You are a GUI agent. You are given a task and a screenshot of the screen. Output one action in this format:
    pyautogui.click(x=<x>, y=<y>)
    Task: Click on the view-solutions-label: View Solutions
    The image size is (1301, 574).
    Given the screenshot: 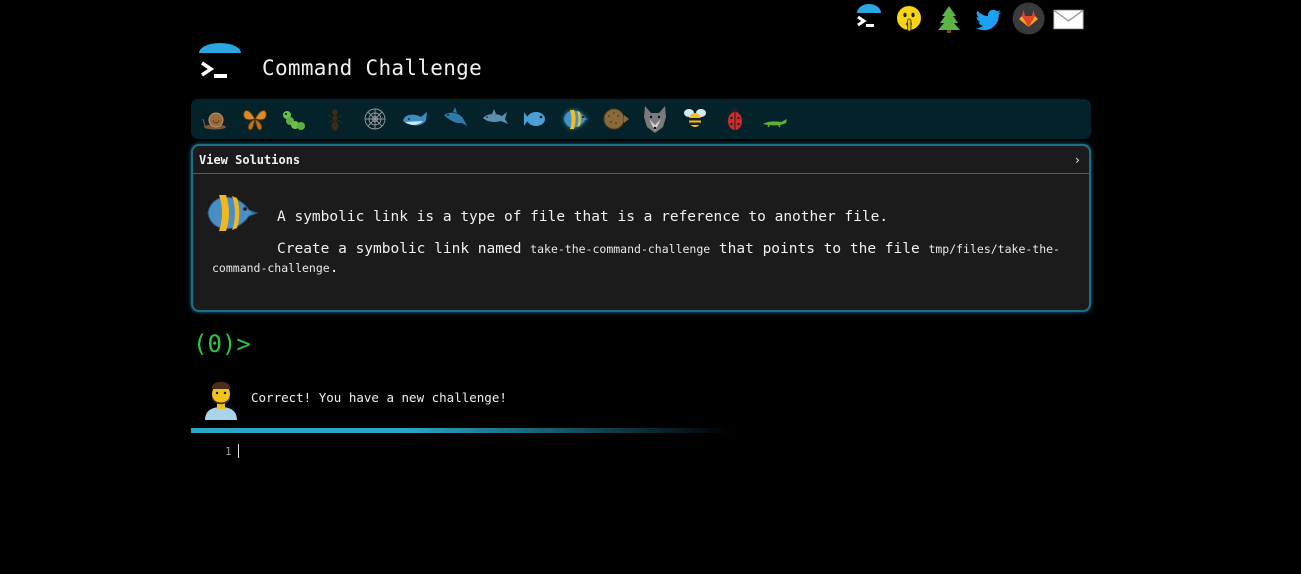 What is the action you would take?
    pyautogui.click(x=250, y=159)
    